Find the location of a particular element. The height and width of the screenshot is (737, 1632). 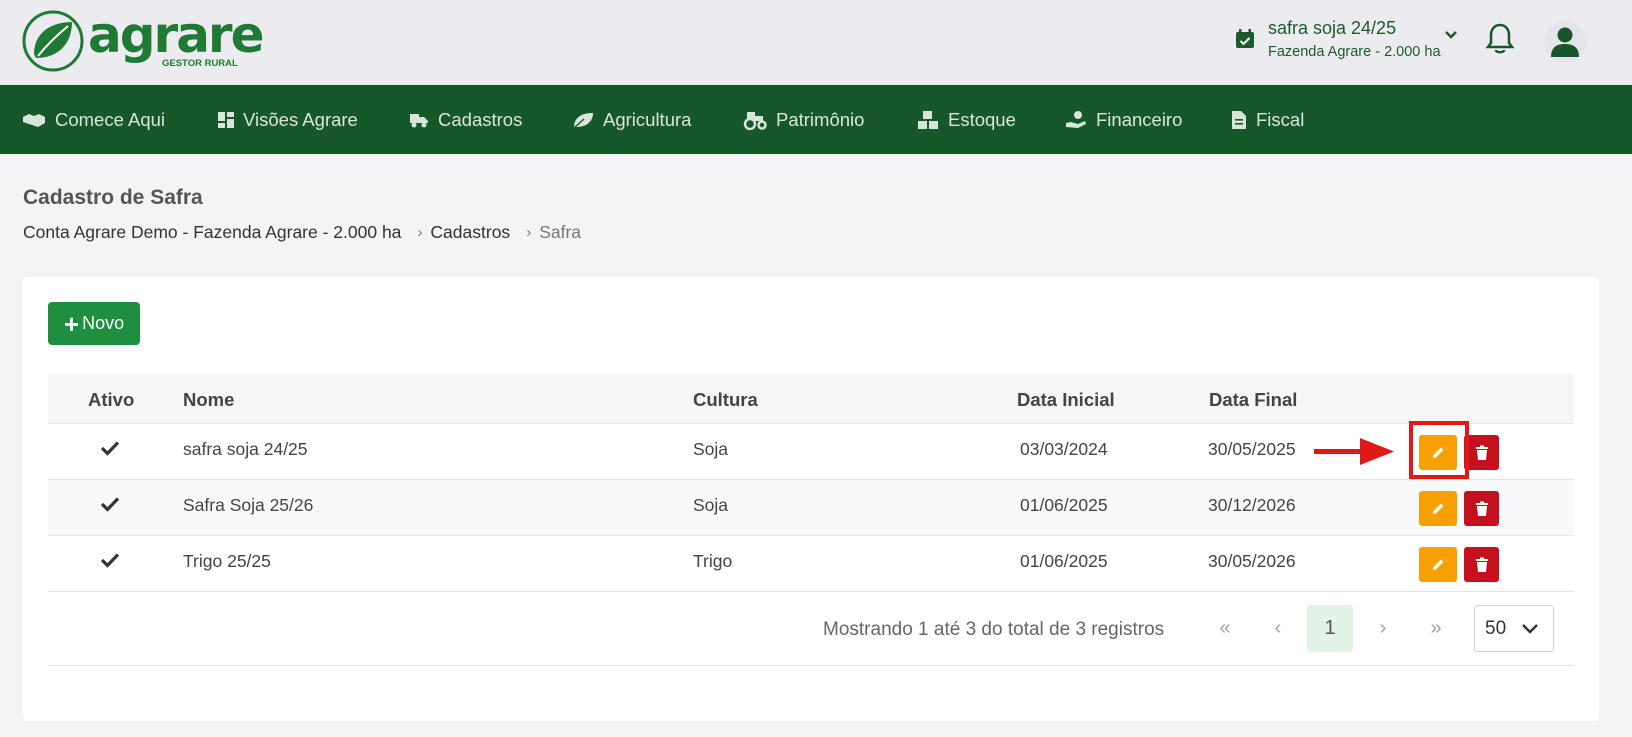

cell-nome: Trigo 25/25 is located at coordinates (227, 561).